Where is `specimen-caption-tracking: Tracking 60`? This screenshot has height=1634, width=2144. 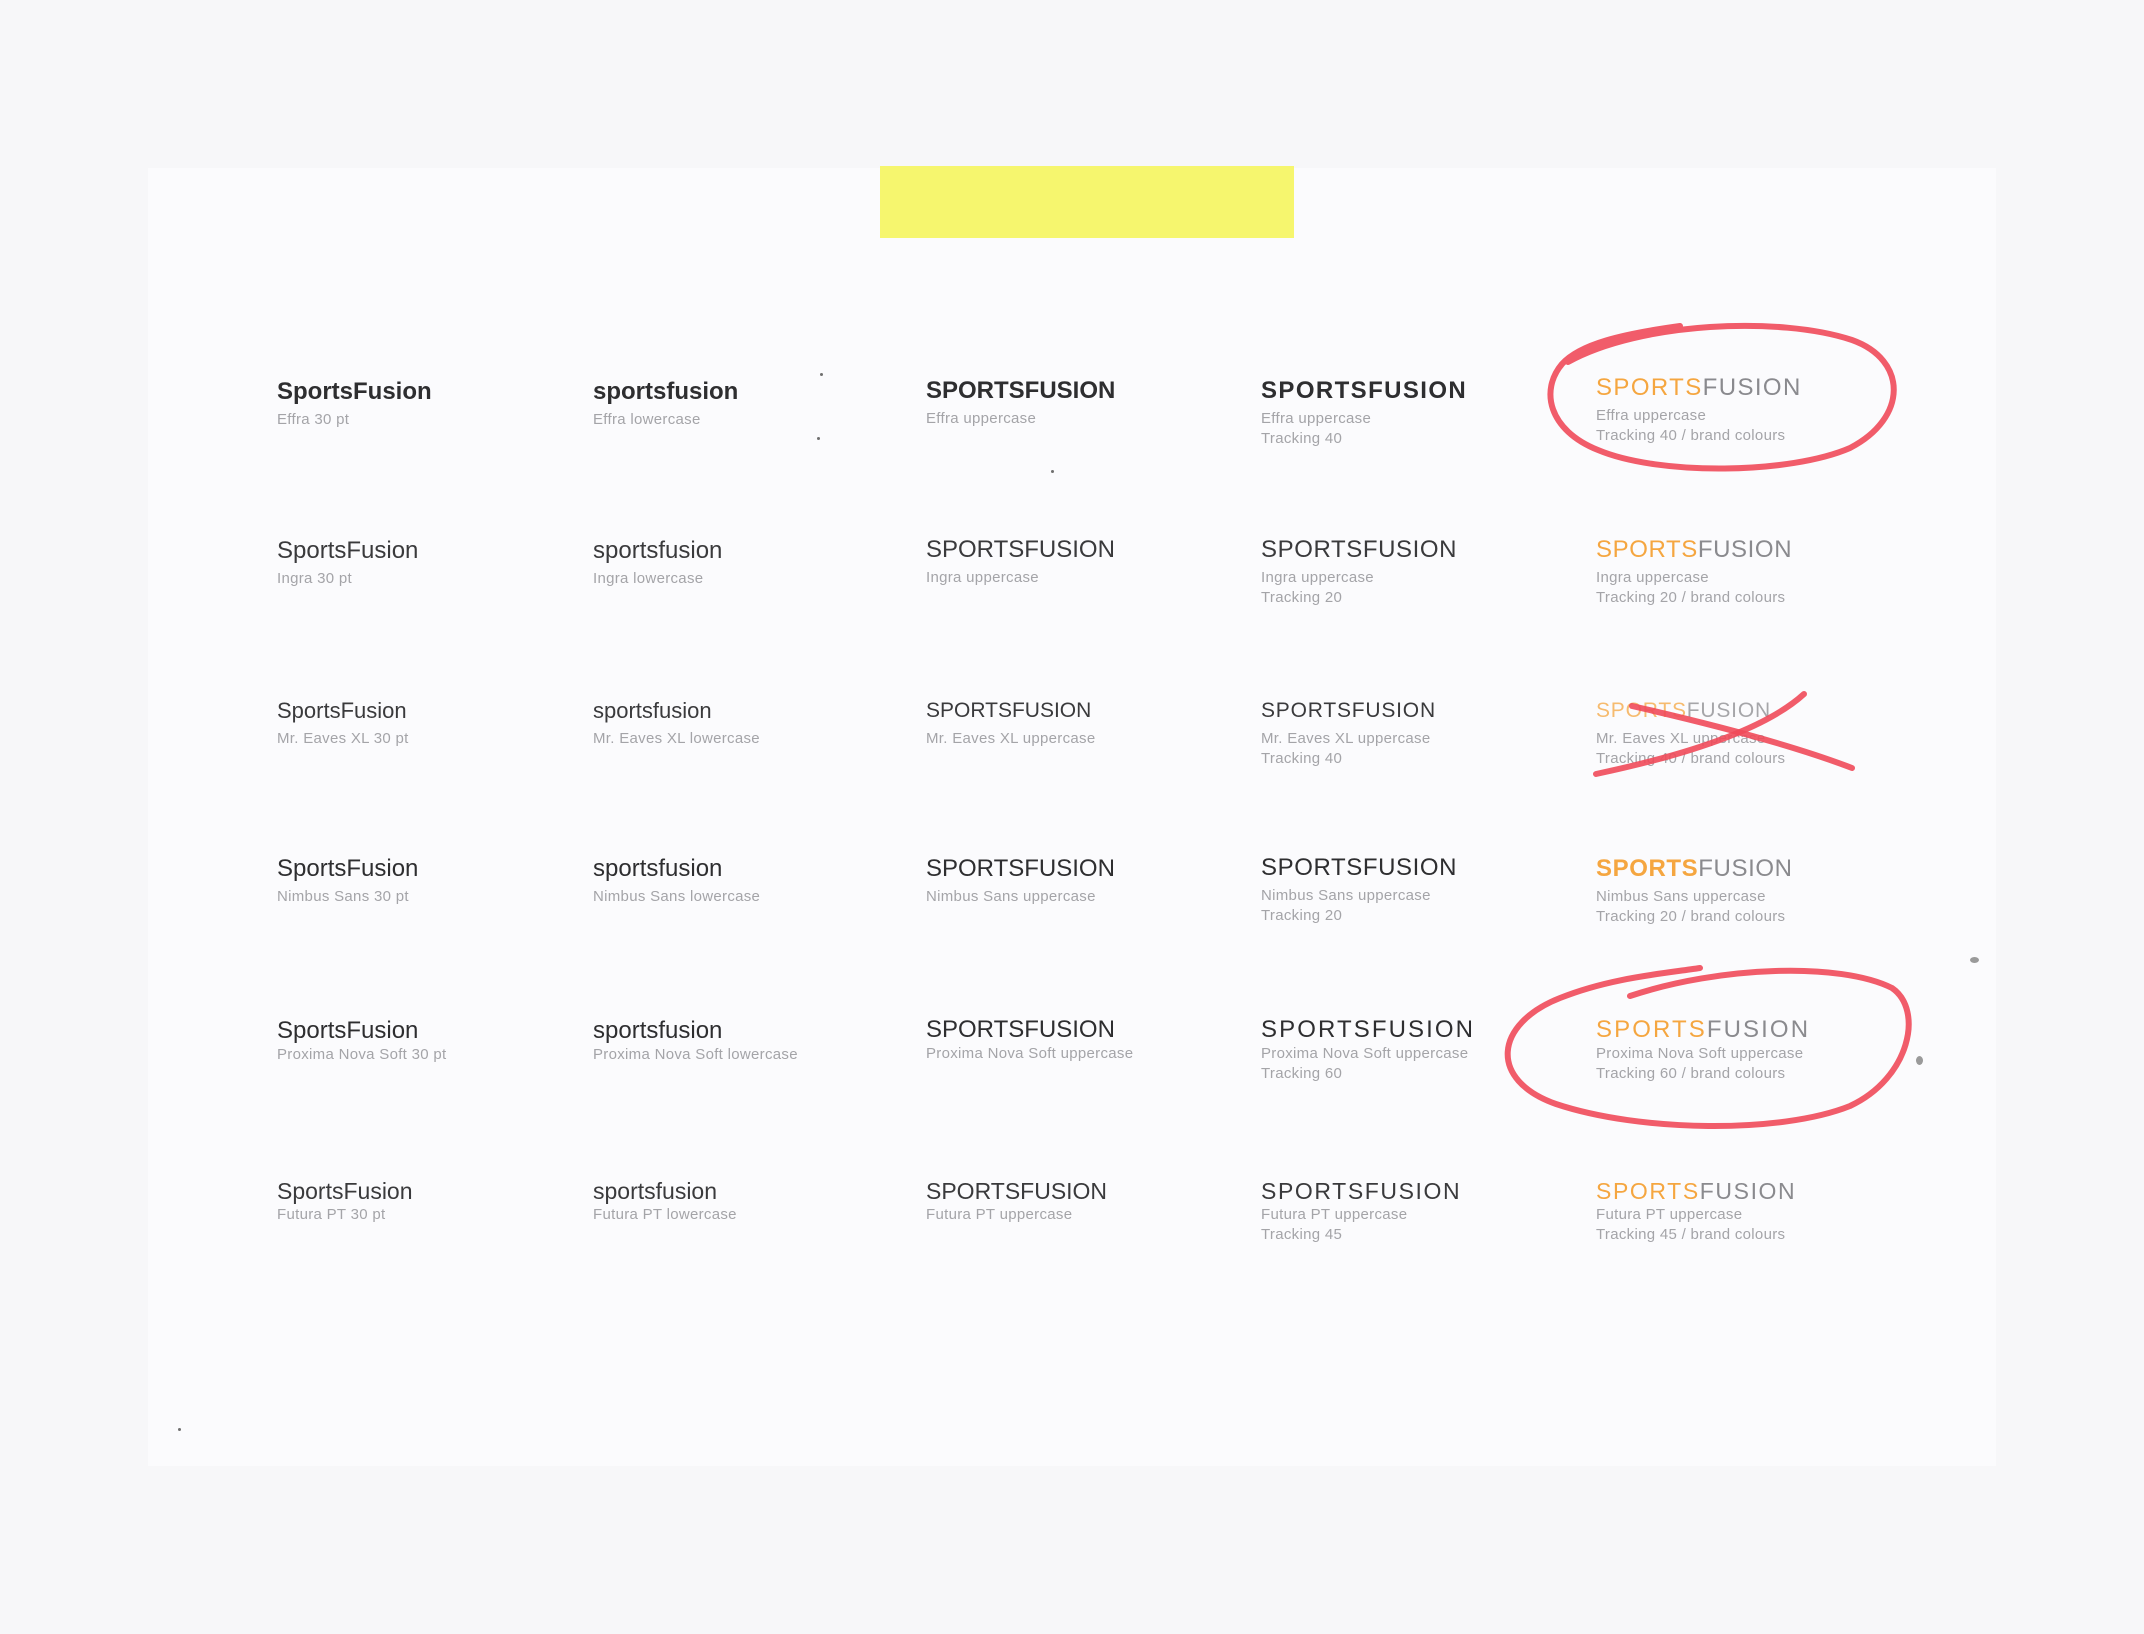
specimen-caption-tracking: Tracking 60 is located at coordinates (1302, 1073).